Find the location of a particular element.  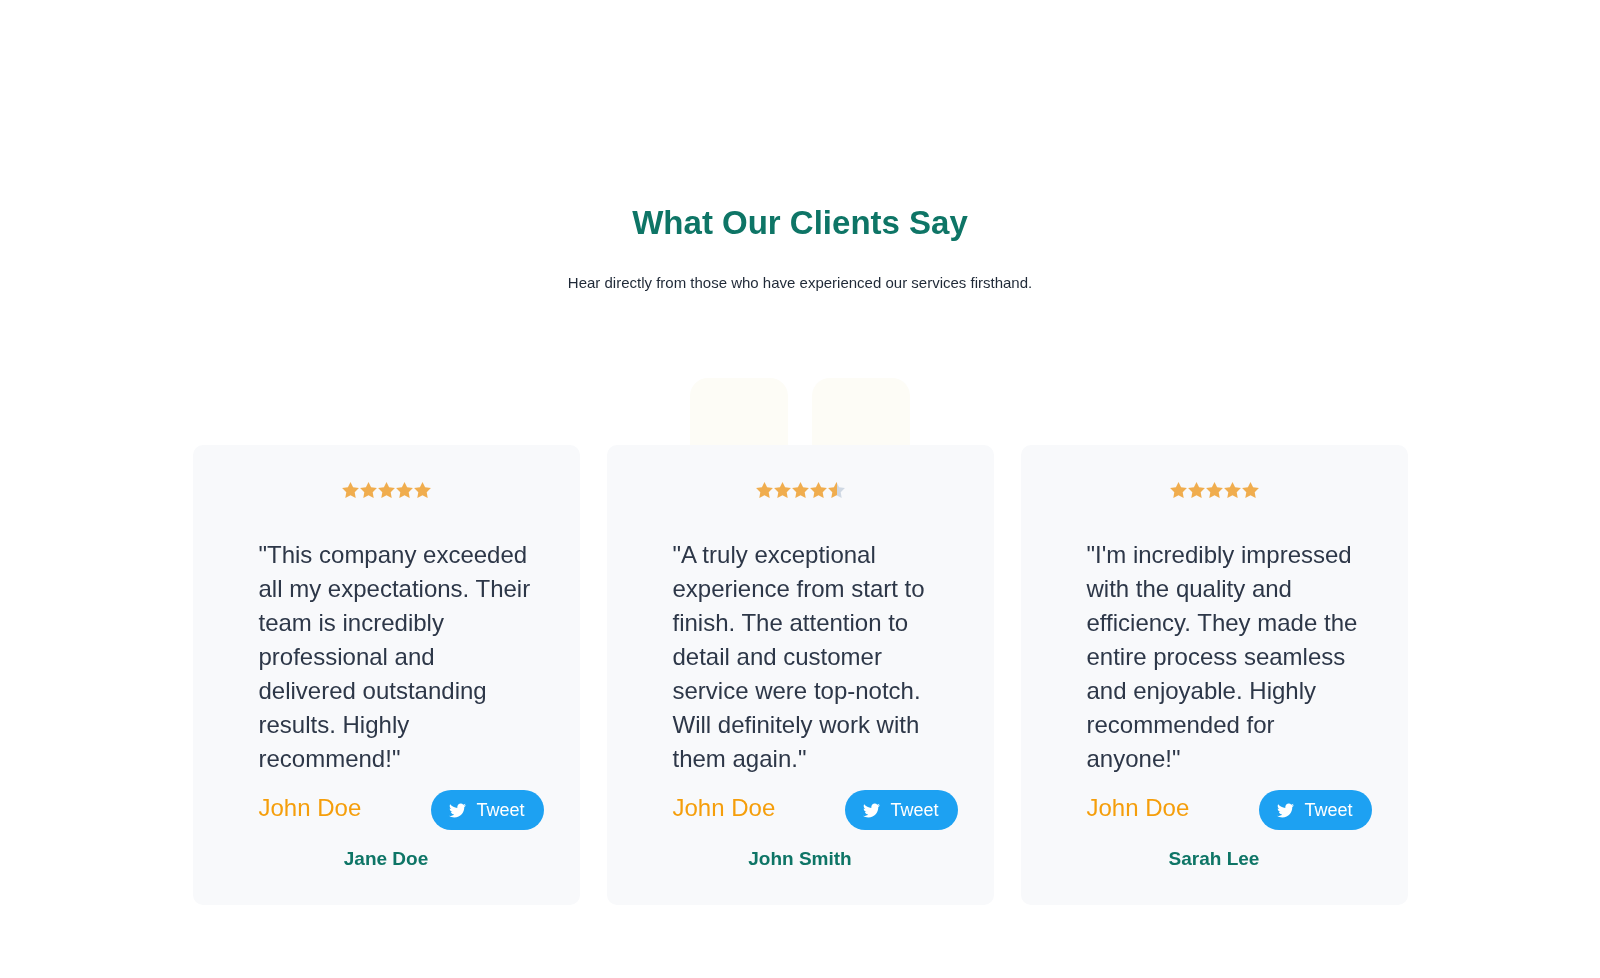

testimonial-quote: "I'm incredibly impressed with the quality and efficiency. They made the entire process seamless and enjoyable. Highly recommended for anyone!" is located at coordinates (1222, 657).